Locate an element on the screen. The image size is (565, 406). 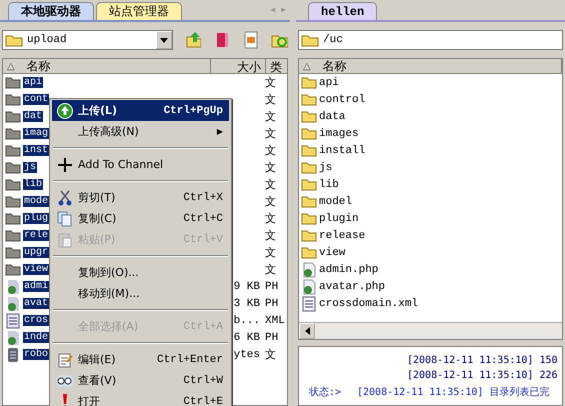
menu-item: 剪切(T) Ctrl+X is located at coordinates (140, 197).